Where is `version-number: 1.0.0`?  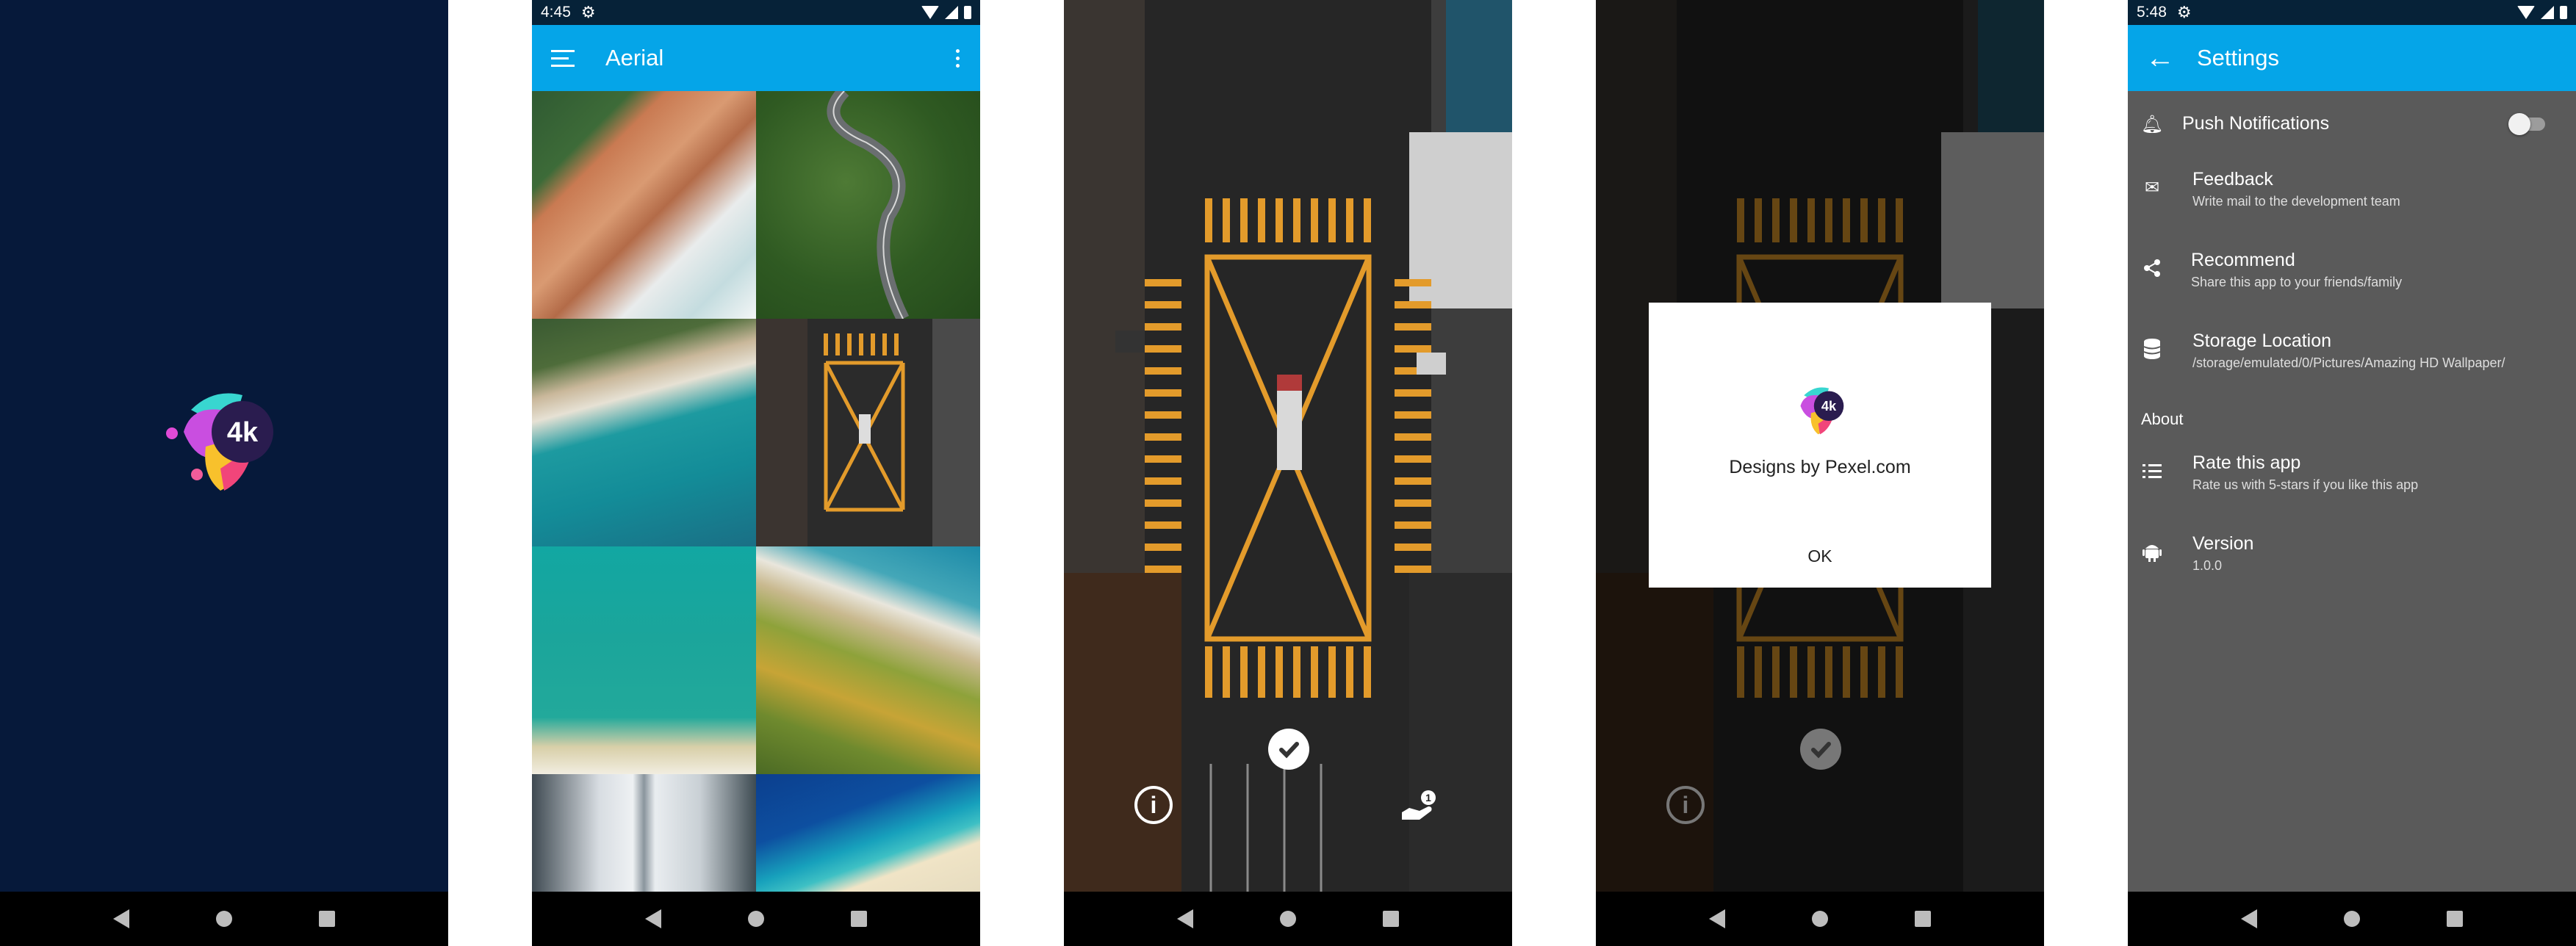 version-number: 1.0.0 is located at coordinates (2207, 566).